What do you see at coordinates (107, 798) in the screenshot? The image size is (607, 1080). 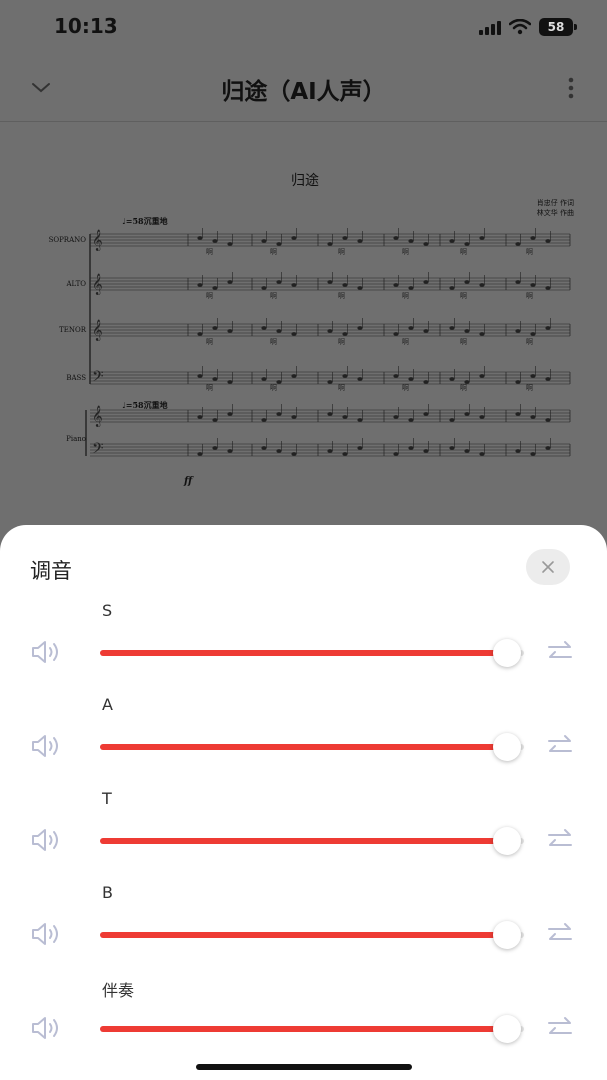 I see `track-label-t: T` at bounding box center [107, 798].